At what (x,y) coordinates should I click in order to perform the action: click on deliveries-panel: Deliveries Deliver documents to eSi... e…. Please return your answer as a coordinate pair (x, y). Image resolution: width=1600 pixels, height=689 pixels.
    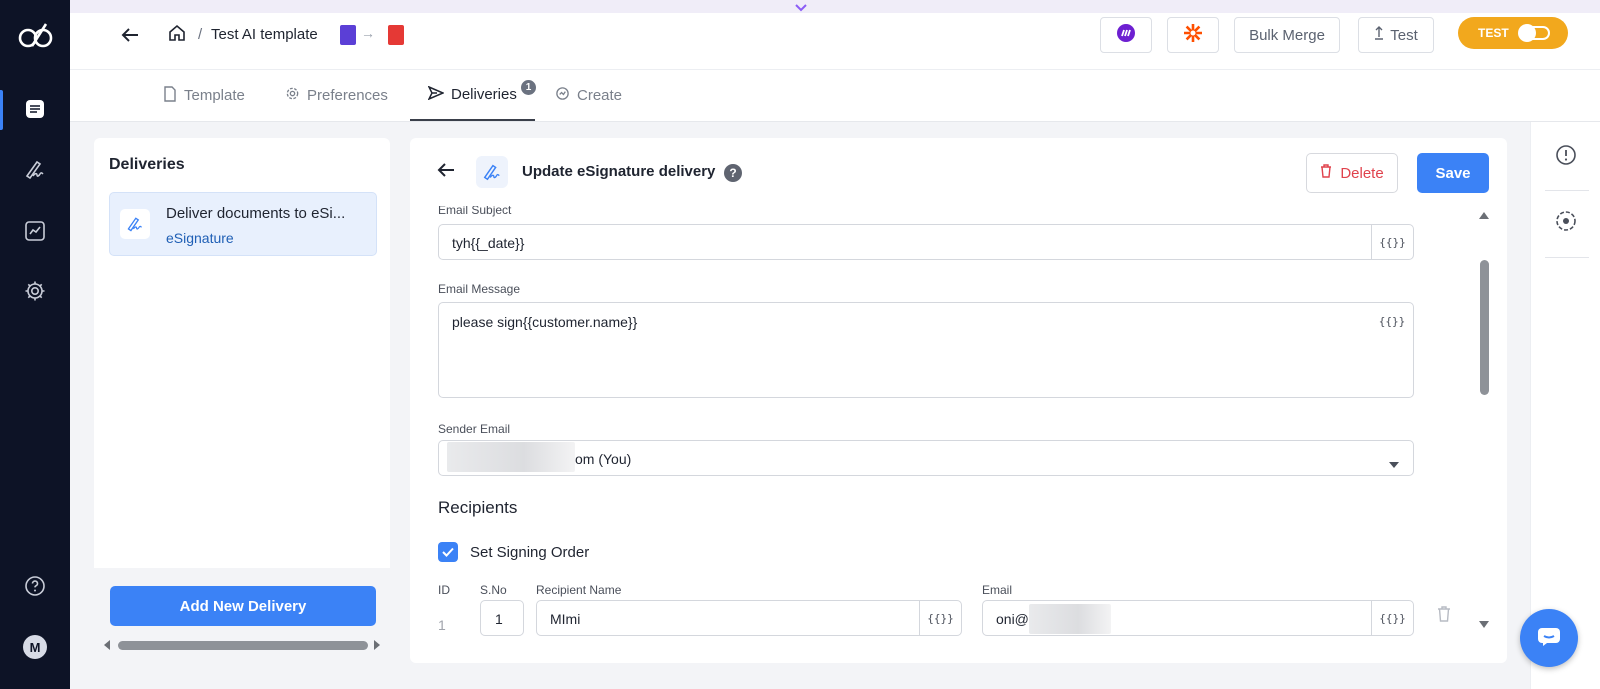
    Looking at the image, I should click on (242, 400).